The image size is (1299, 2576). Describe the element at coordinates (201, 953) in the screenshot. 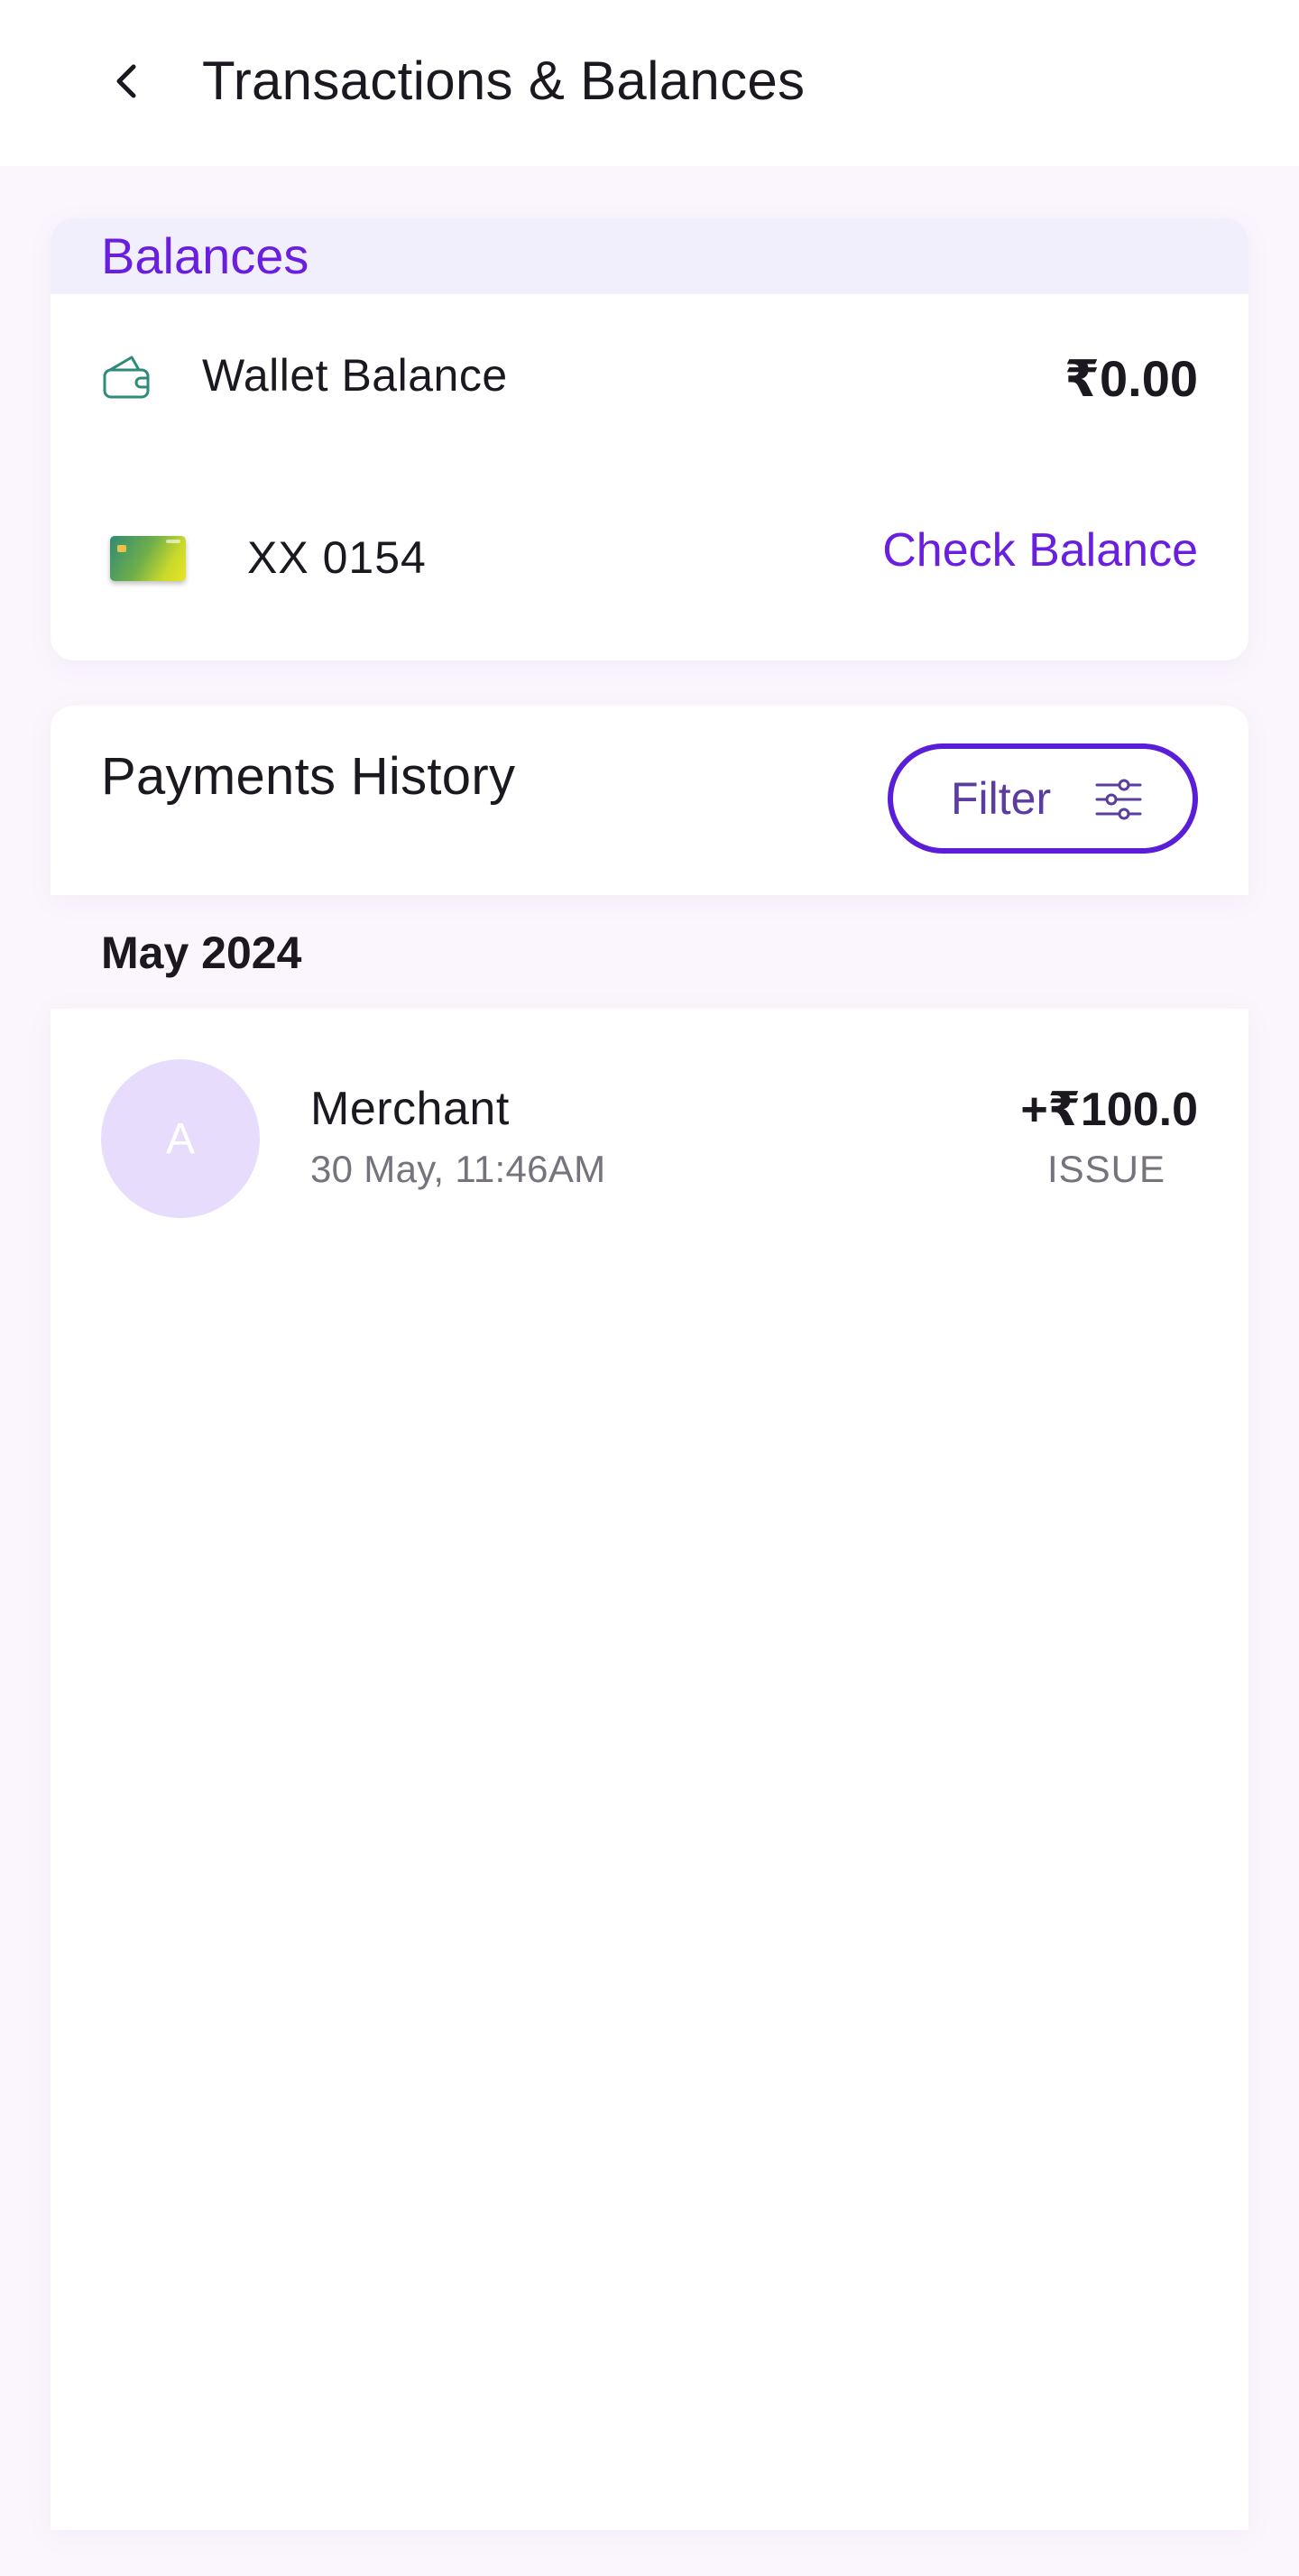

I see `month-group-label: May 2024` at that location.